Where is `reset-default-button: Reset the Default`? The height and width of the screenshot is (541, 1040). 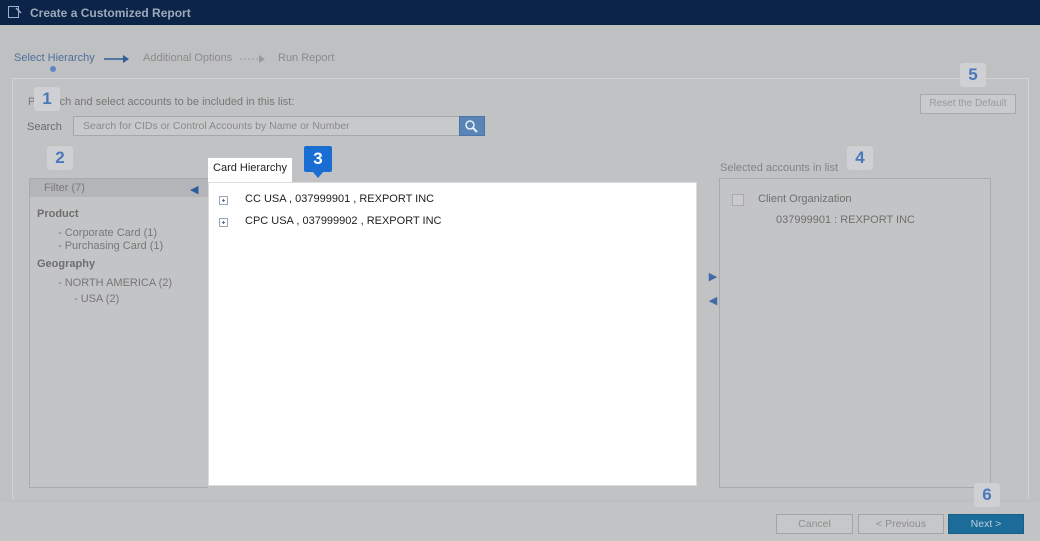
reset-default-button: Reset the Default is located at coordinates (968, 104).